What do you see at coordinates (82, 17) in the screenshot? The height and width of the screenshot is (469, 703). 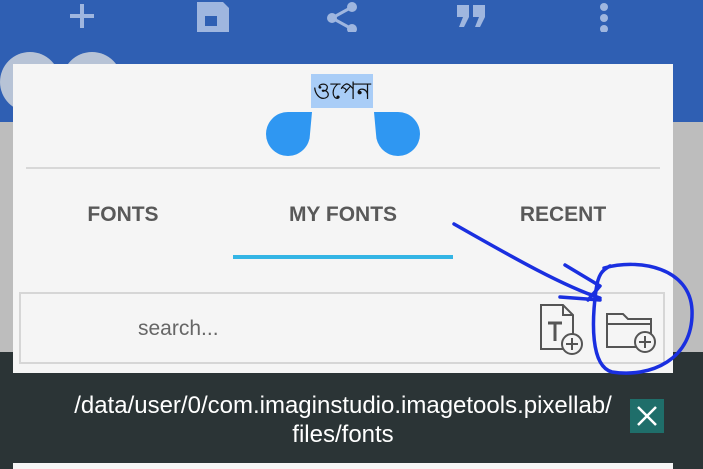 I see `plus-icon` at bounding box center [82, 17].